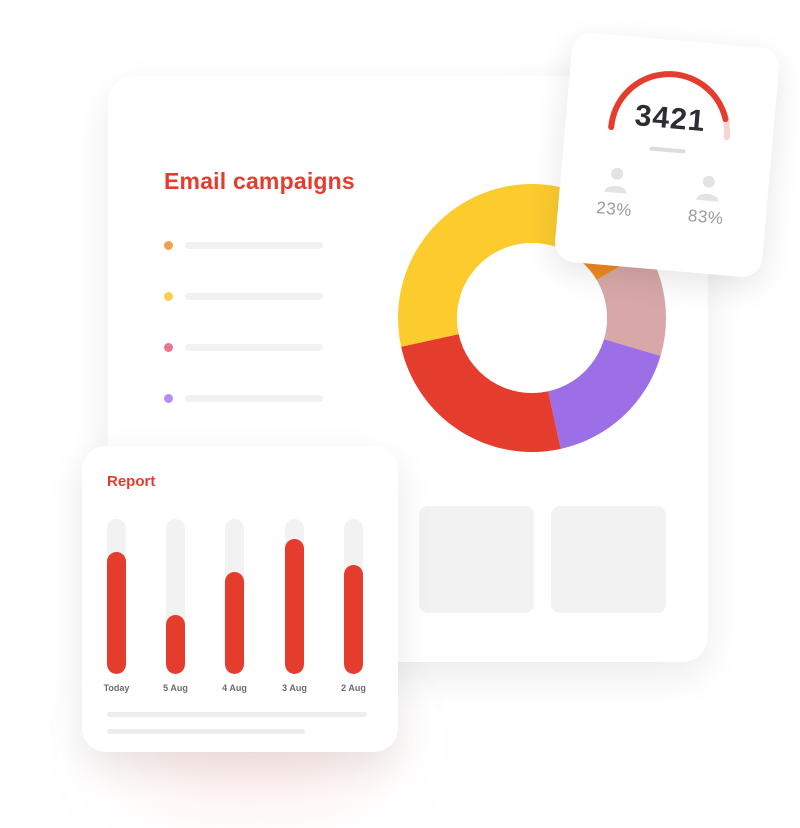  I want to click on bar-label: Today, so click(116, 688).